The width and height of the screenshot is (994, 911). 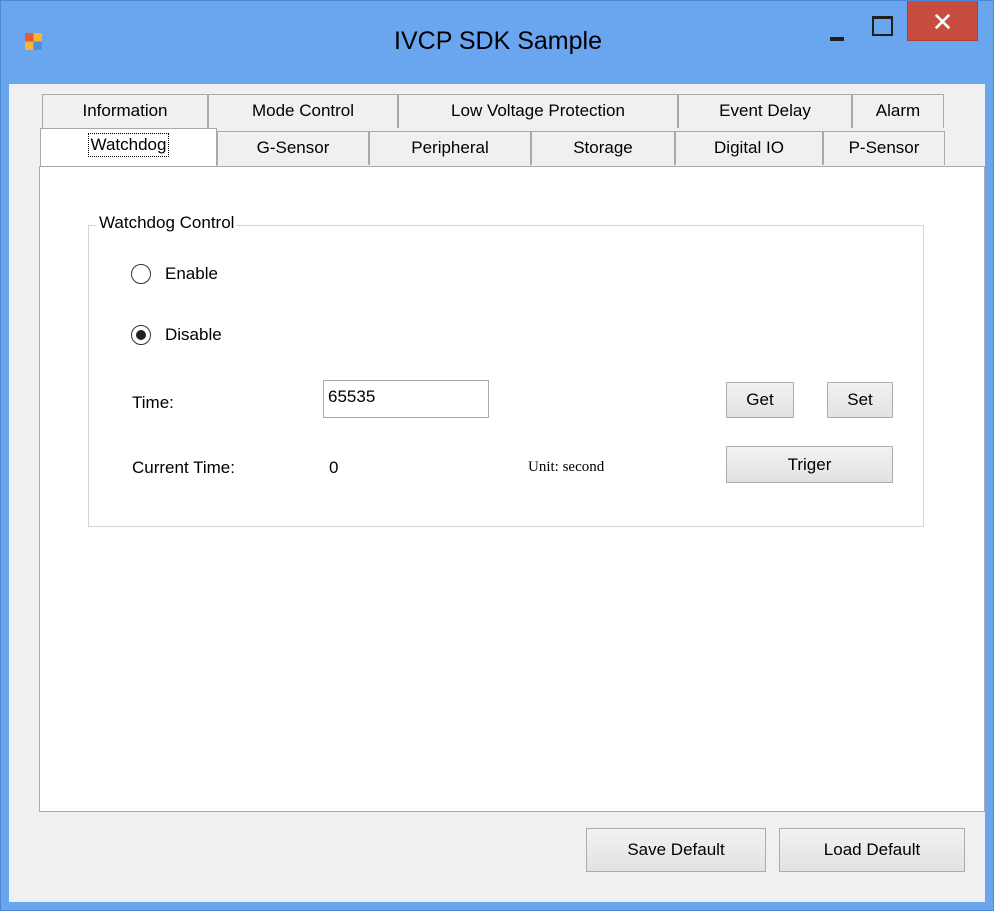 What do you see at coordinates (141, 274) in the screenshot?
I see `enable-radio-circle` at bounding box center [141, 274].